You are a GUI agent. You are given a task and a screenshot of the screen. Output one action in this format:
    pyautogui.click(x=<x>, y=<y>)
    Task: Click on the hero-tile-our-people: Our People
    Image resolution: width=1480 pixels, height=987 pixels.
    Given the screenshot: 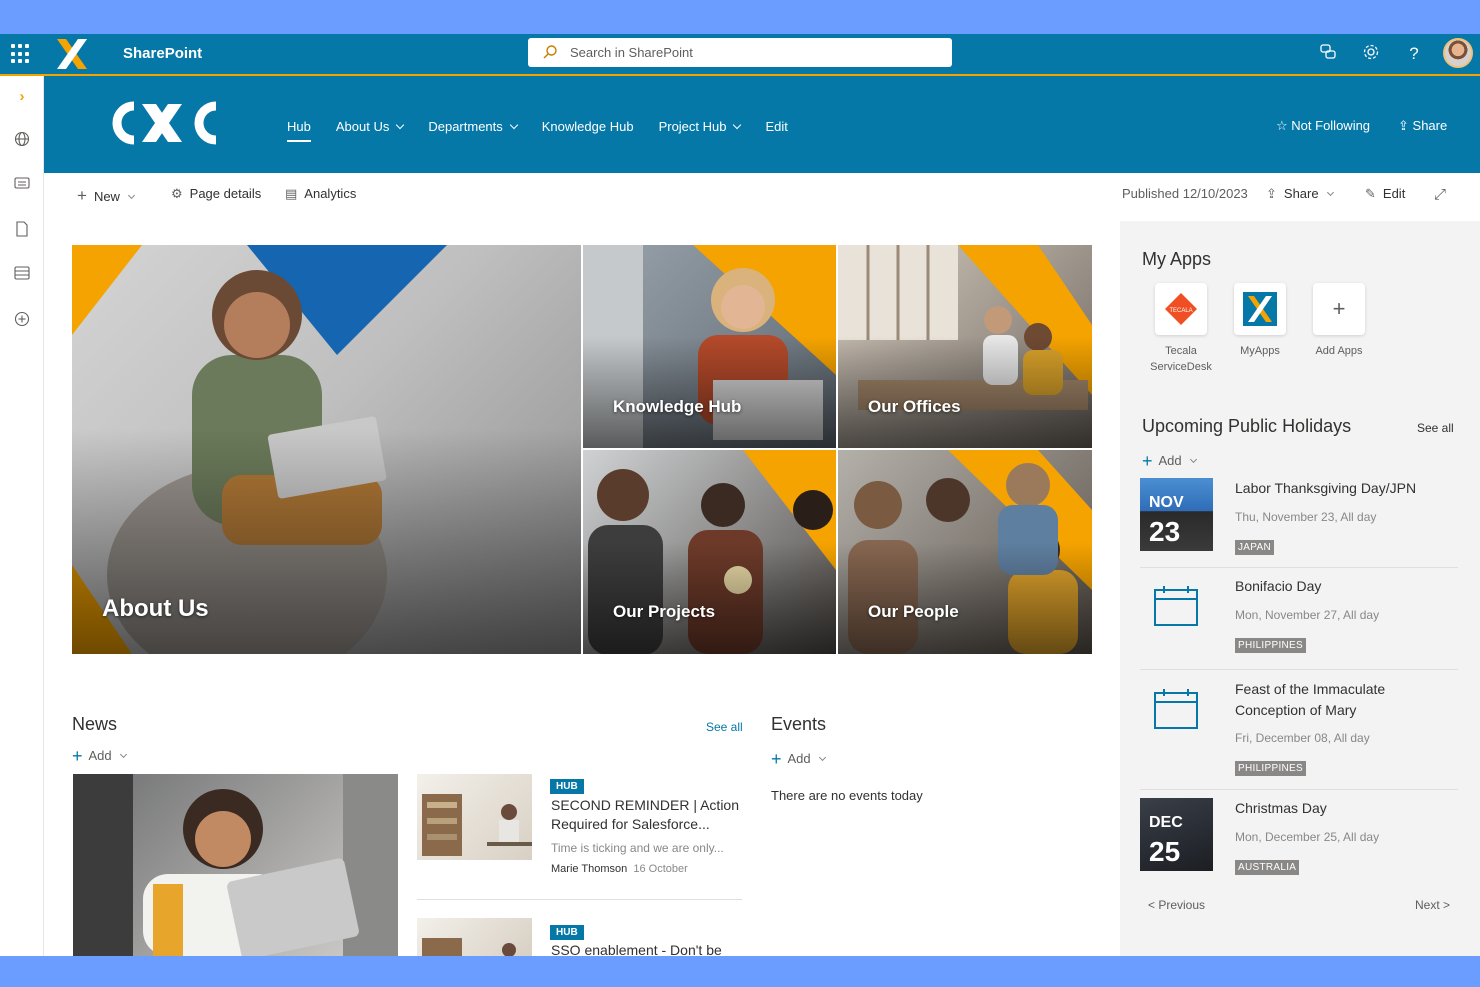 What is the action you would take?
    pyautogui.click(x=965, y=552)
    